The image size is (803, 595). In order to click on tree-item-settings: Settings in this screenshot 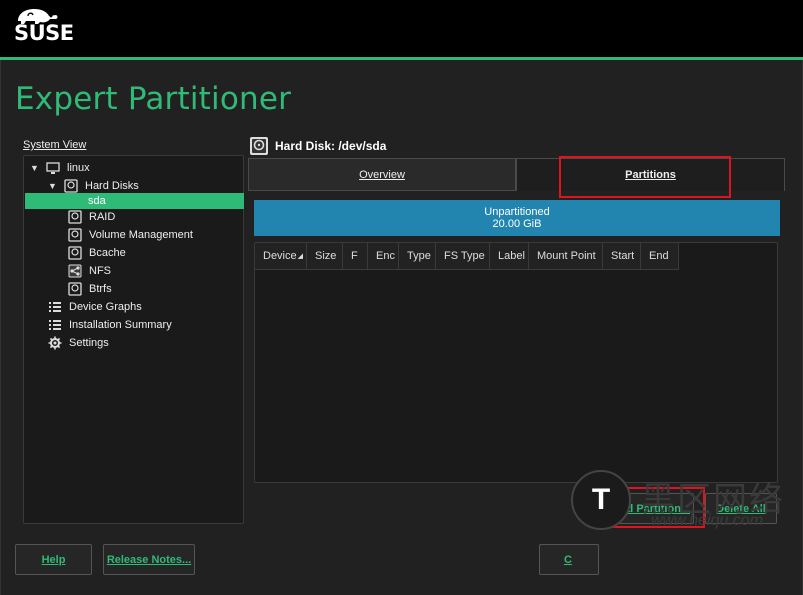, I will do `click(78, 343)`.